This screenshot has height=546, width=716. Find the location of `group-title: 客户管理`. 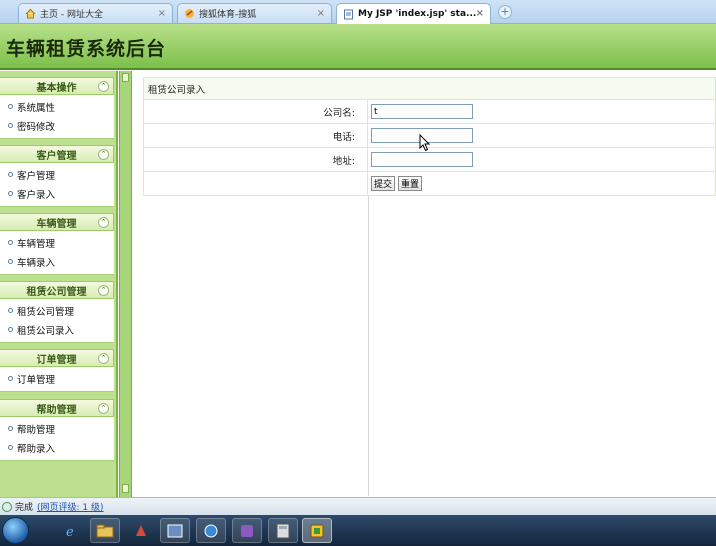

group-title: 客户管理 is located at coordinates (56, 156).